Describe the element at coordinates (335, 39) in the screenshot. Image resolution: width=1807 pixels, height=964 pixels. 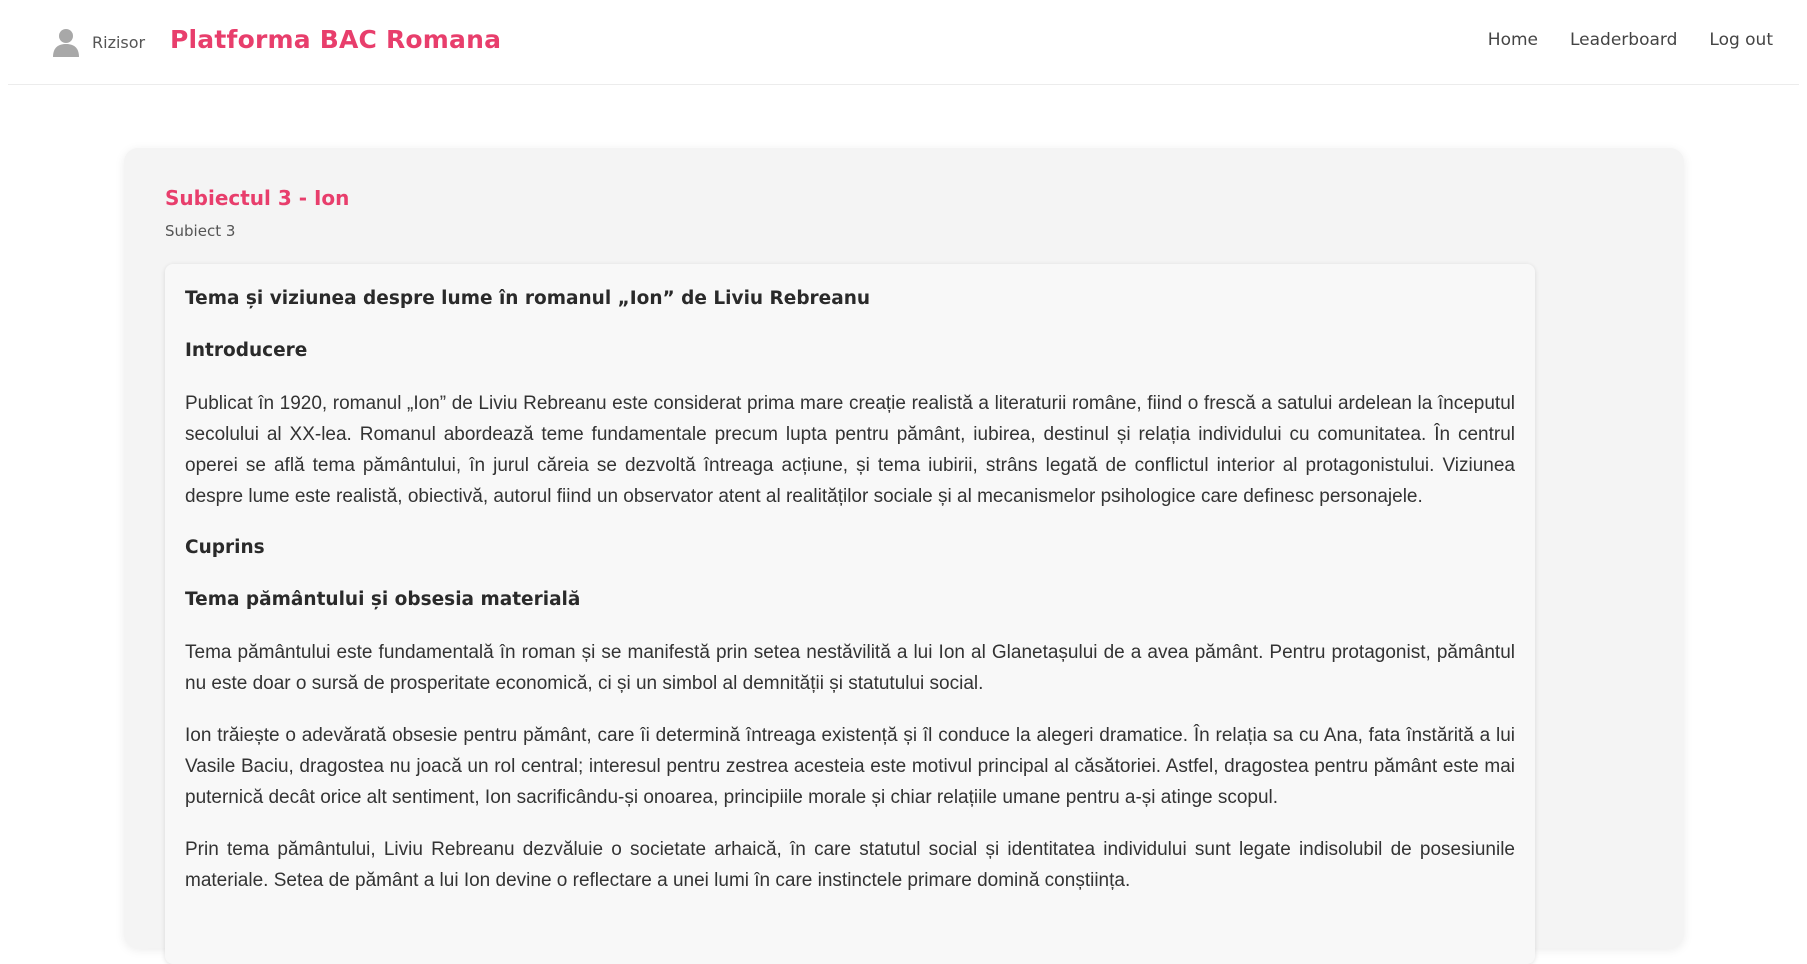
I see `brand-logo: Platforma BAC Romana` at that location.